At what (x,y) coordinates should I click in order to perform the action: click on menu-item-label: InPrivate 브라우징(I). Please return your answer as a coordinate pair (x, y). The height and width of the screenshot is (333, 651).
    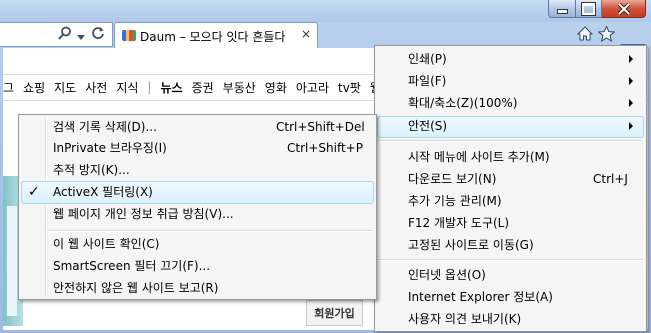
    Looking at the image, I should click on (110, 148).